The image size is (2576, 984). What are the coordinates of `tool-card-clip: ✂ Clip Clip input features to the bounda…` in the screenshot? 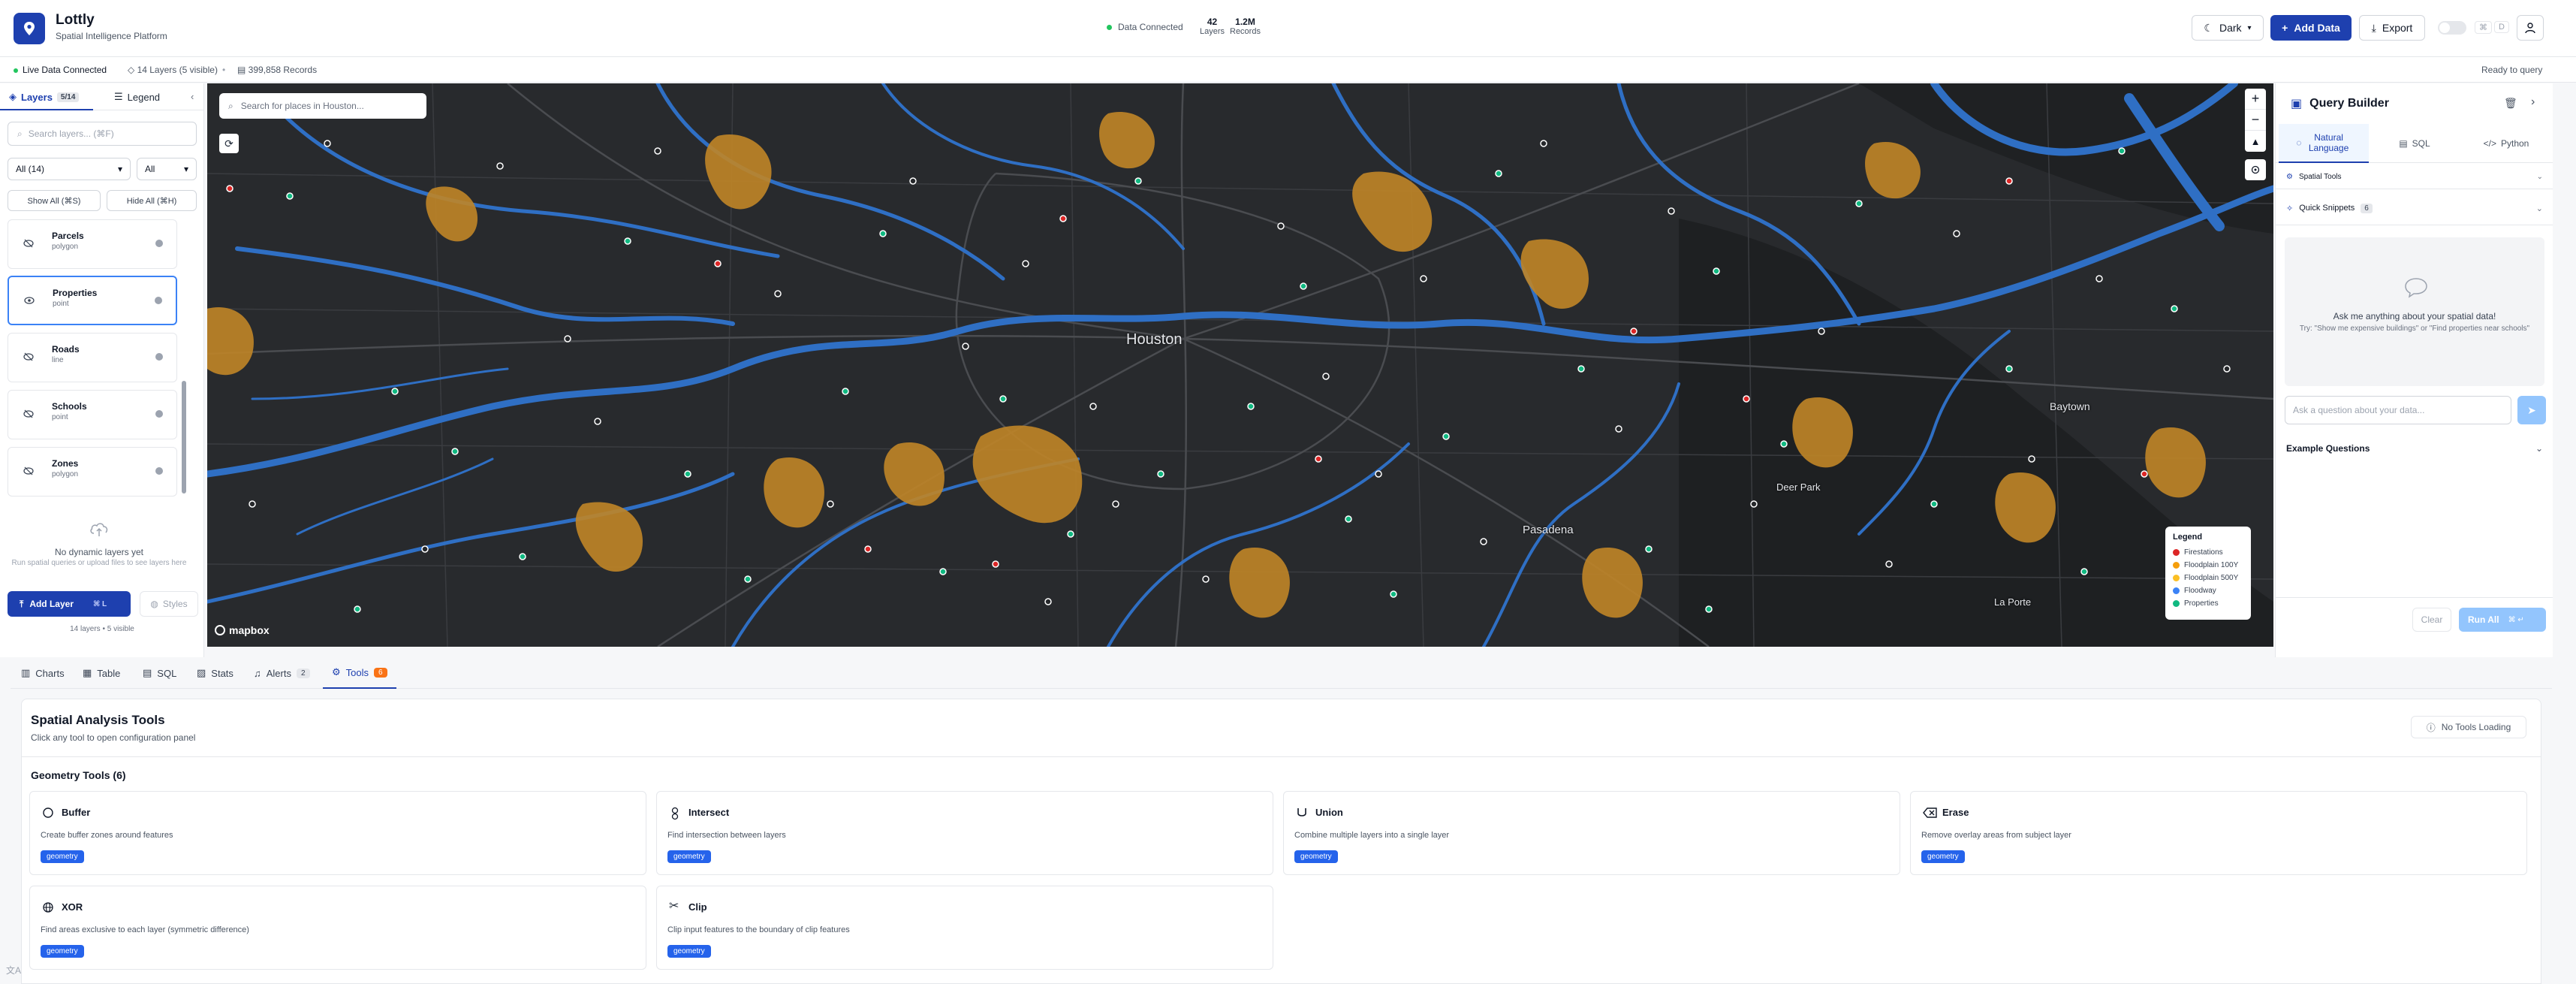 It's located at (964, 928).